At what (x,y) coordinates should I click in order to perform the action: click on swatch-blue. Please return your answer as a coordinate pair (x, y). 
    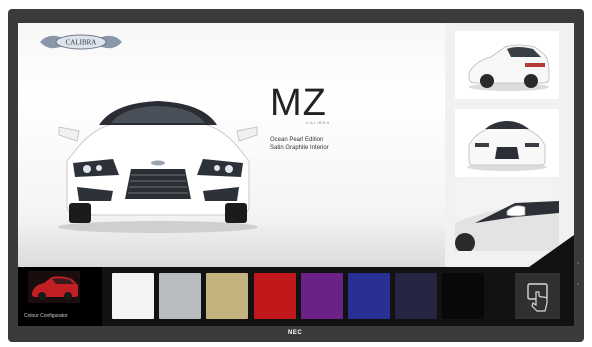
    Looking at the image, I should click on (369, 296).